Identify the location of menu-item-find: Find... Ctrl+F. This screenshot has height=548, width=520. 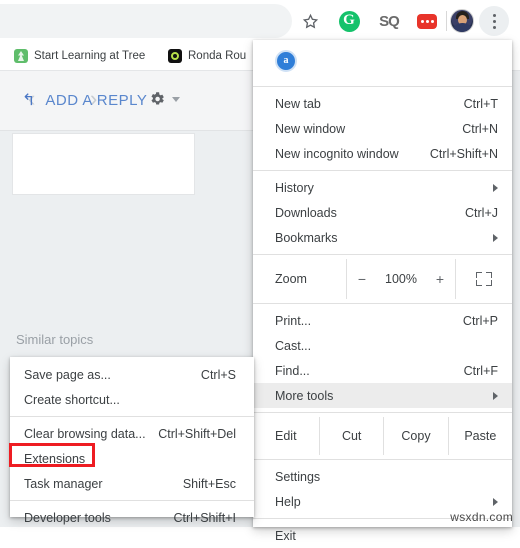
(382, 370).